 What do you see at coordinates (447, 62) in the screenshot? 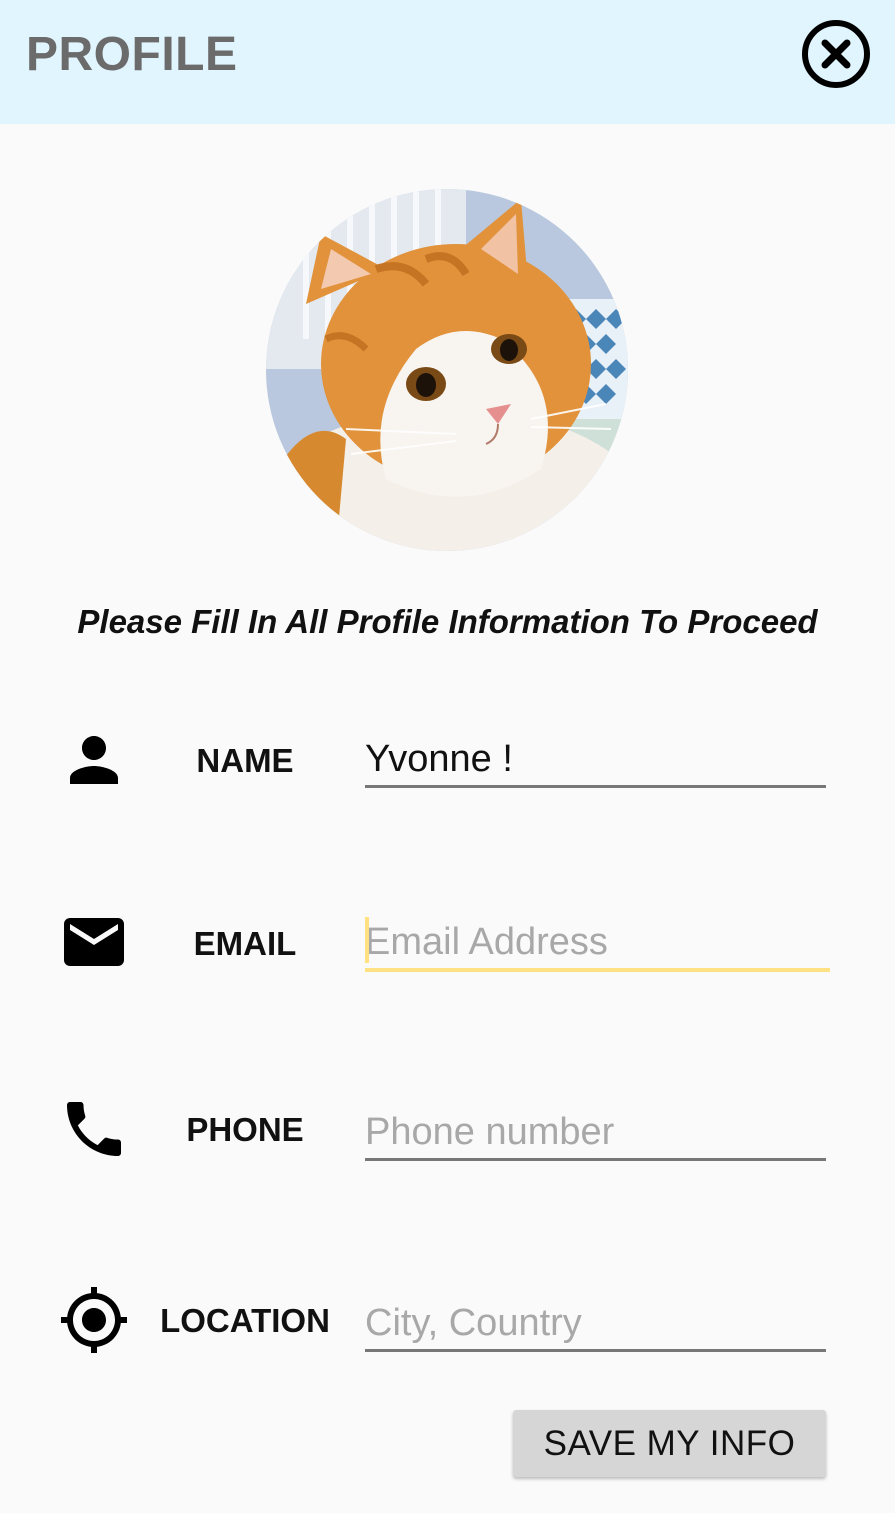
I see `header-bar: PROFILE` at bounding box center [447, 62].